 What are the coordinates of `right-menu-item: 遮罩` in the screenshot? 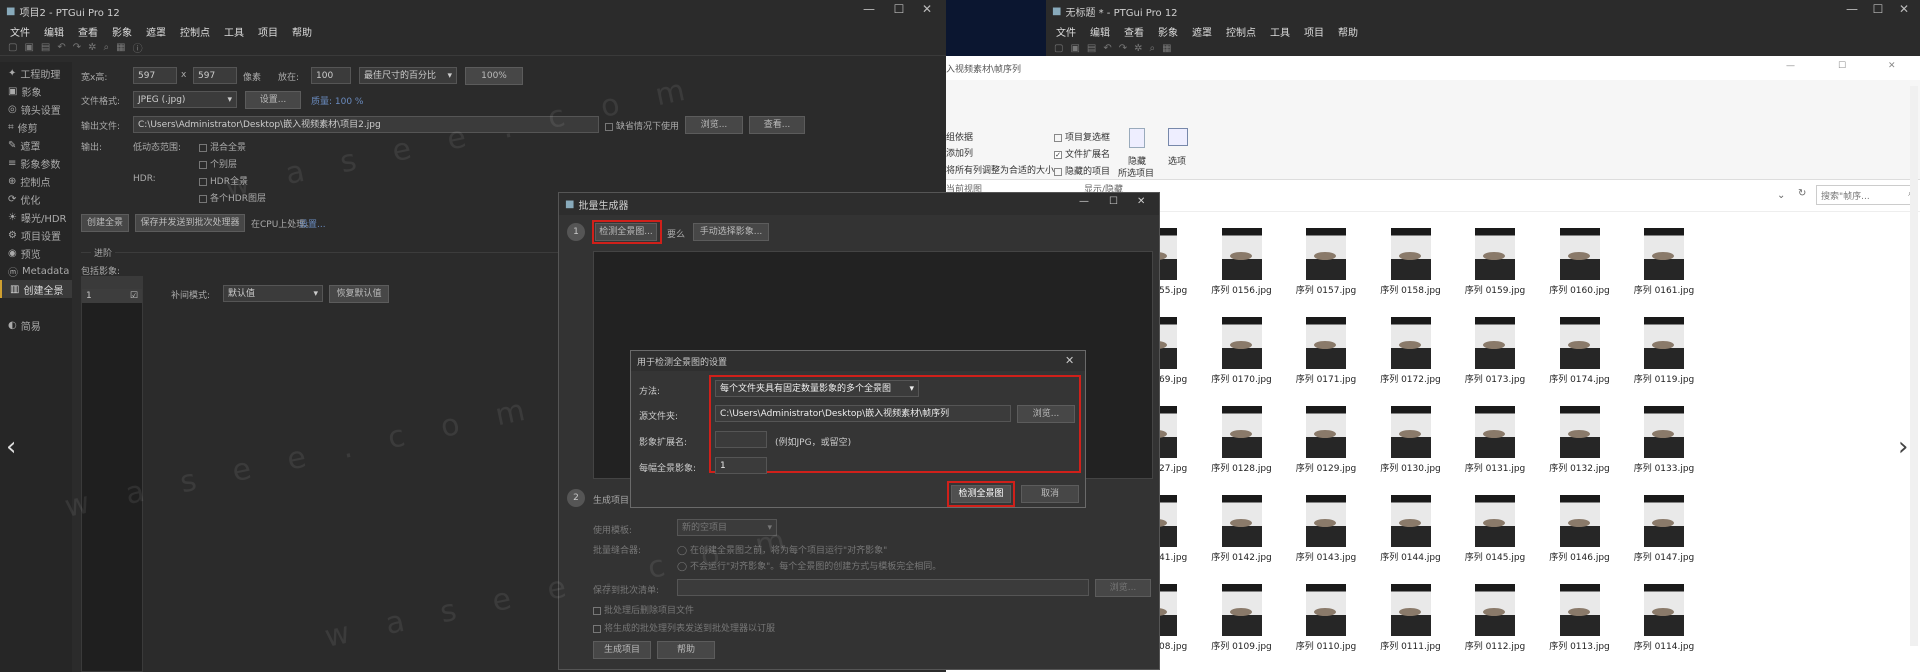 It's located at (1202, 31).